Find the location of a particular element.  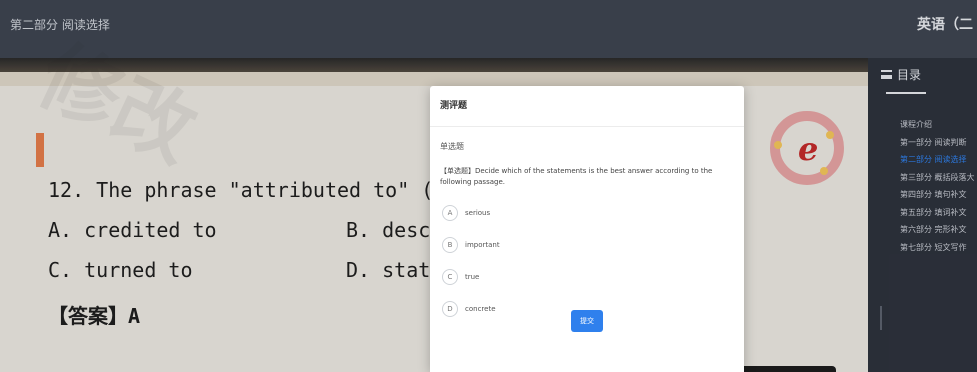

radio-circle: A is located at coordinates (450, 213).